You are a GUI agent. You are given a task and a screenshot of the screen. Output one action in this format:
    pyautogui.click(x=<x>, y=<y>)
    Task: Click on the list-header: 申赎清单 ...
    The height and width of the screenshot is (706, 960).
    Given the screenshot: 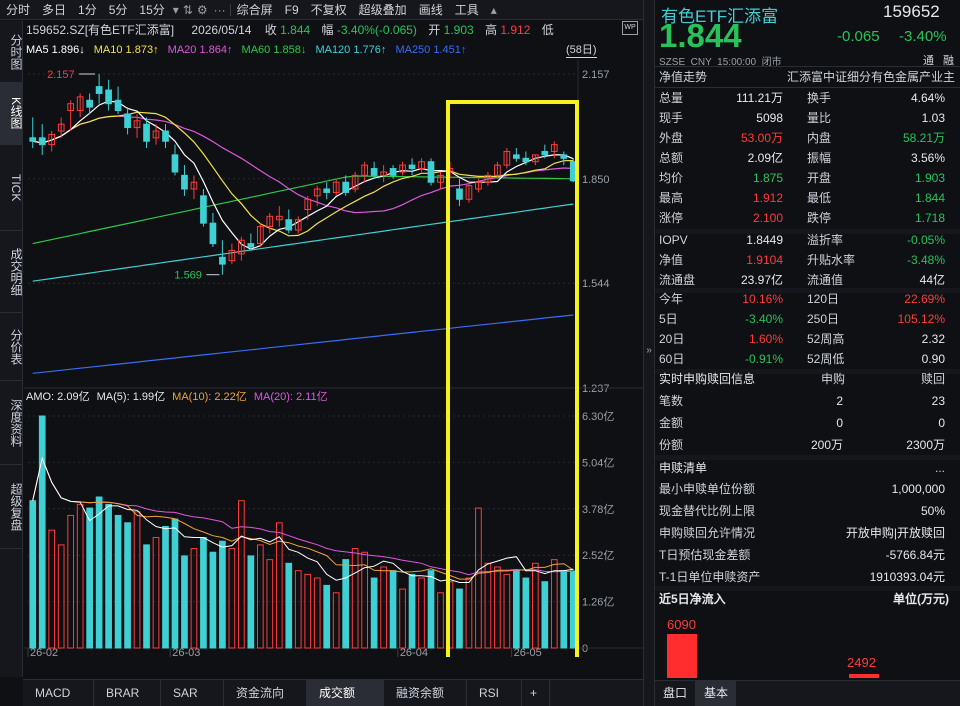 What is the action you would take?
    pyautogui.click(x=805, y=468)
    